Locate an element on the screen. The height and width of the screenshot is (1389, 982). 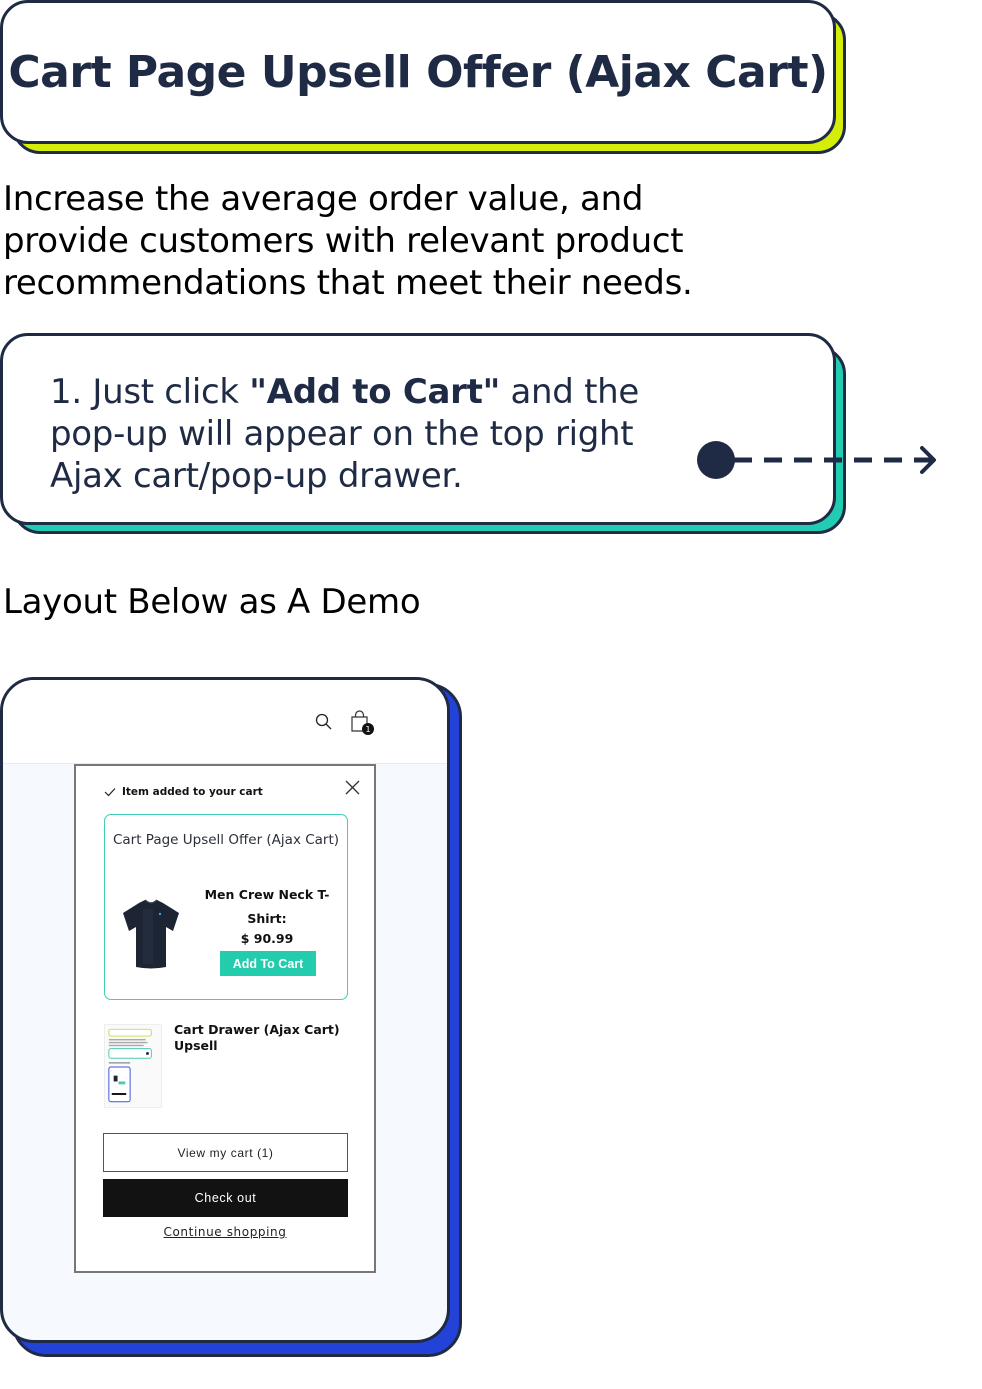
cart-count: 1 is located at coordinates (367, 729).